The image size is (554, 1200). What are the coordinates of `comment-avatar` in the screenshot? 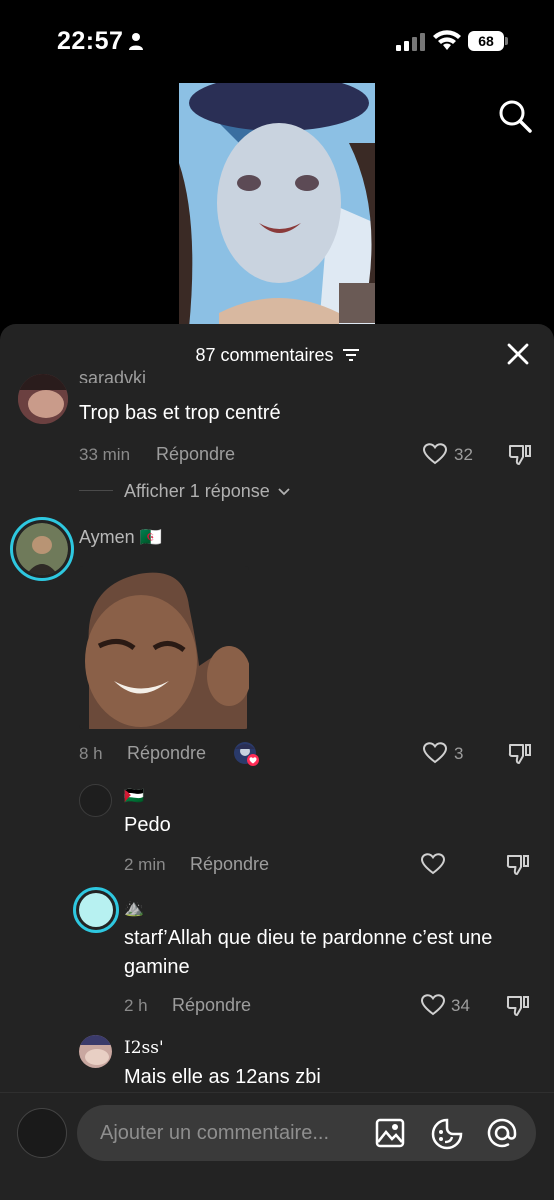 It's located at (43, 399).